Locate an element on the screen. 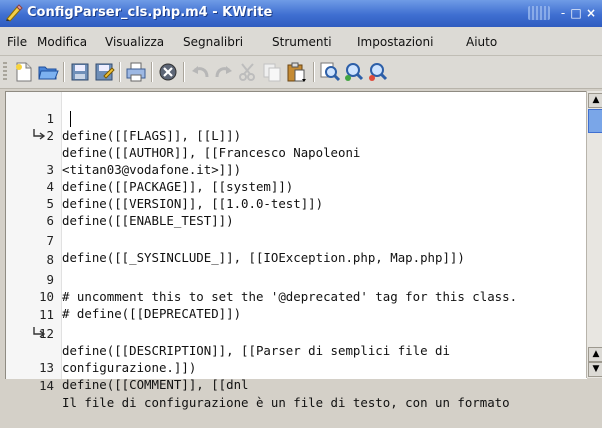 This screenshot has height=428, width=602. main-toolbar is located at coordinates (301, 72).